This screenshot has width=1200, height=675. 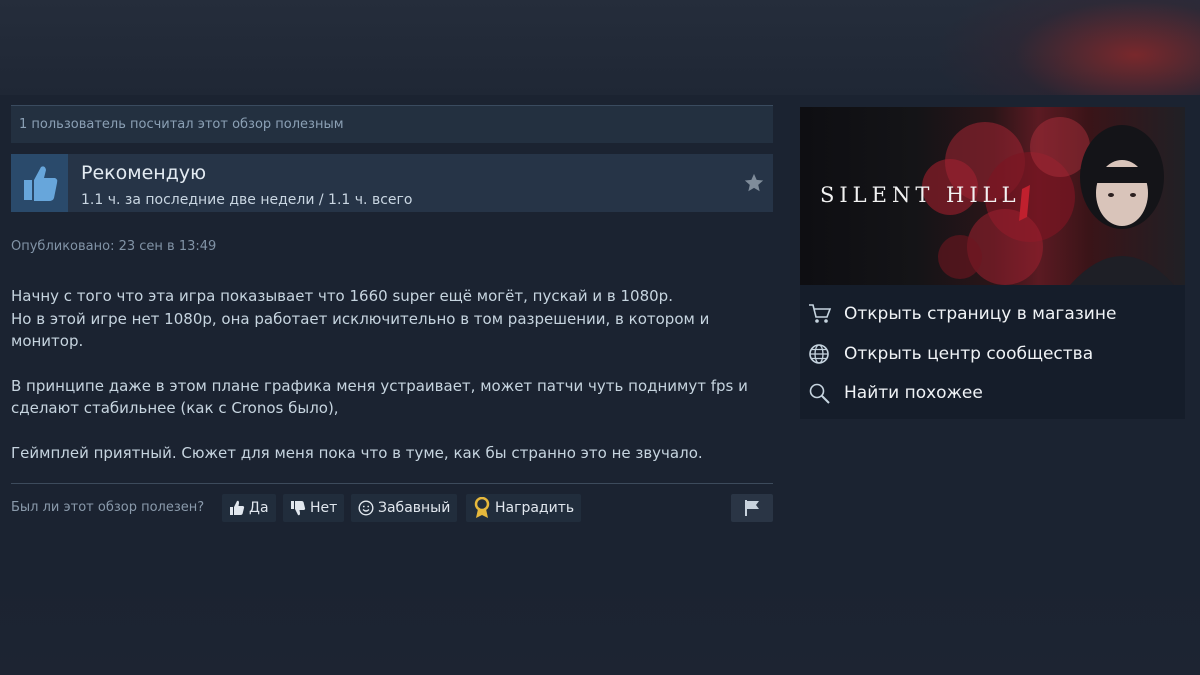 What do you see at coordinates (298, 508) in the screenshot?
I see `thumbs-down-icon` at bounding box center [298, 508].